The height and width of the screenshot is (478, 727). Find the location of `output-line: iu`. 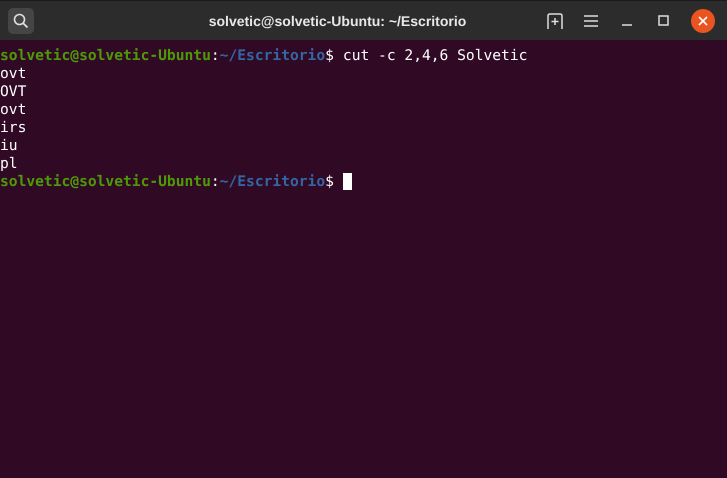

output-line: iu is located at coordinates (9, 146).